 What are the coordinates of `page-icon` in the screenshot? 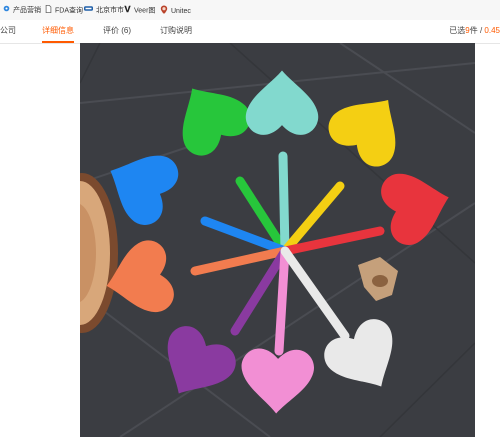 It's located at (48, 11).